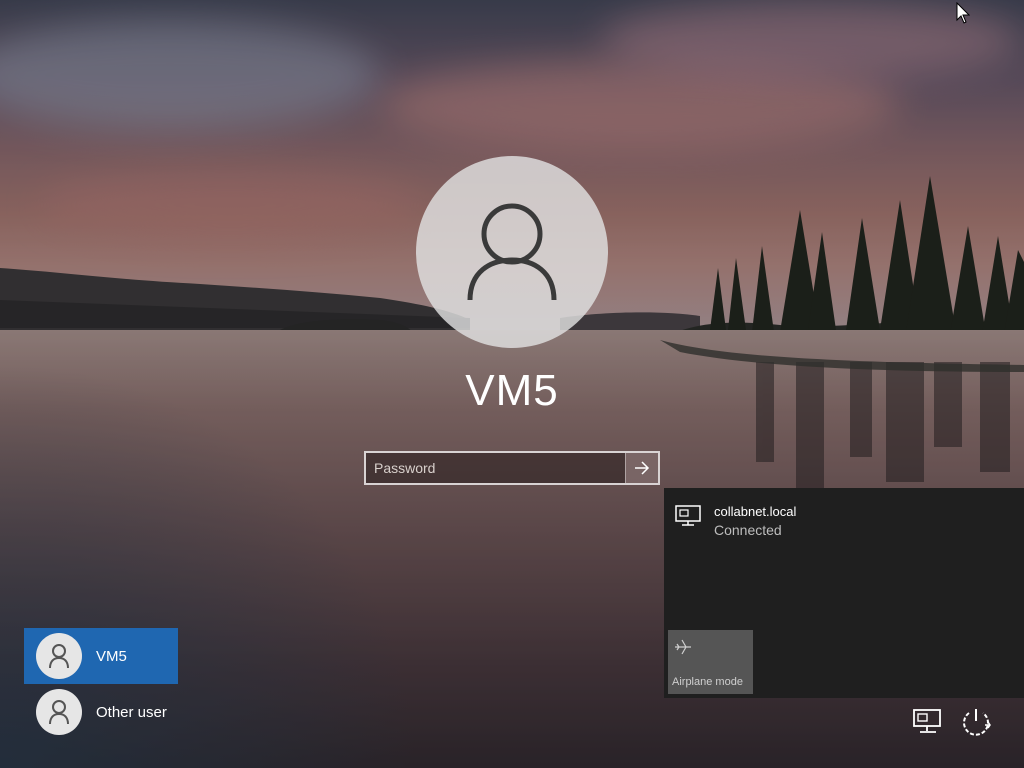  What do you see at coordinates (755, 511) in the screenshot?
I see `network-name: collabnet.local` at bounding box center [755, 511].